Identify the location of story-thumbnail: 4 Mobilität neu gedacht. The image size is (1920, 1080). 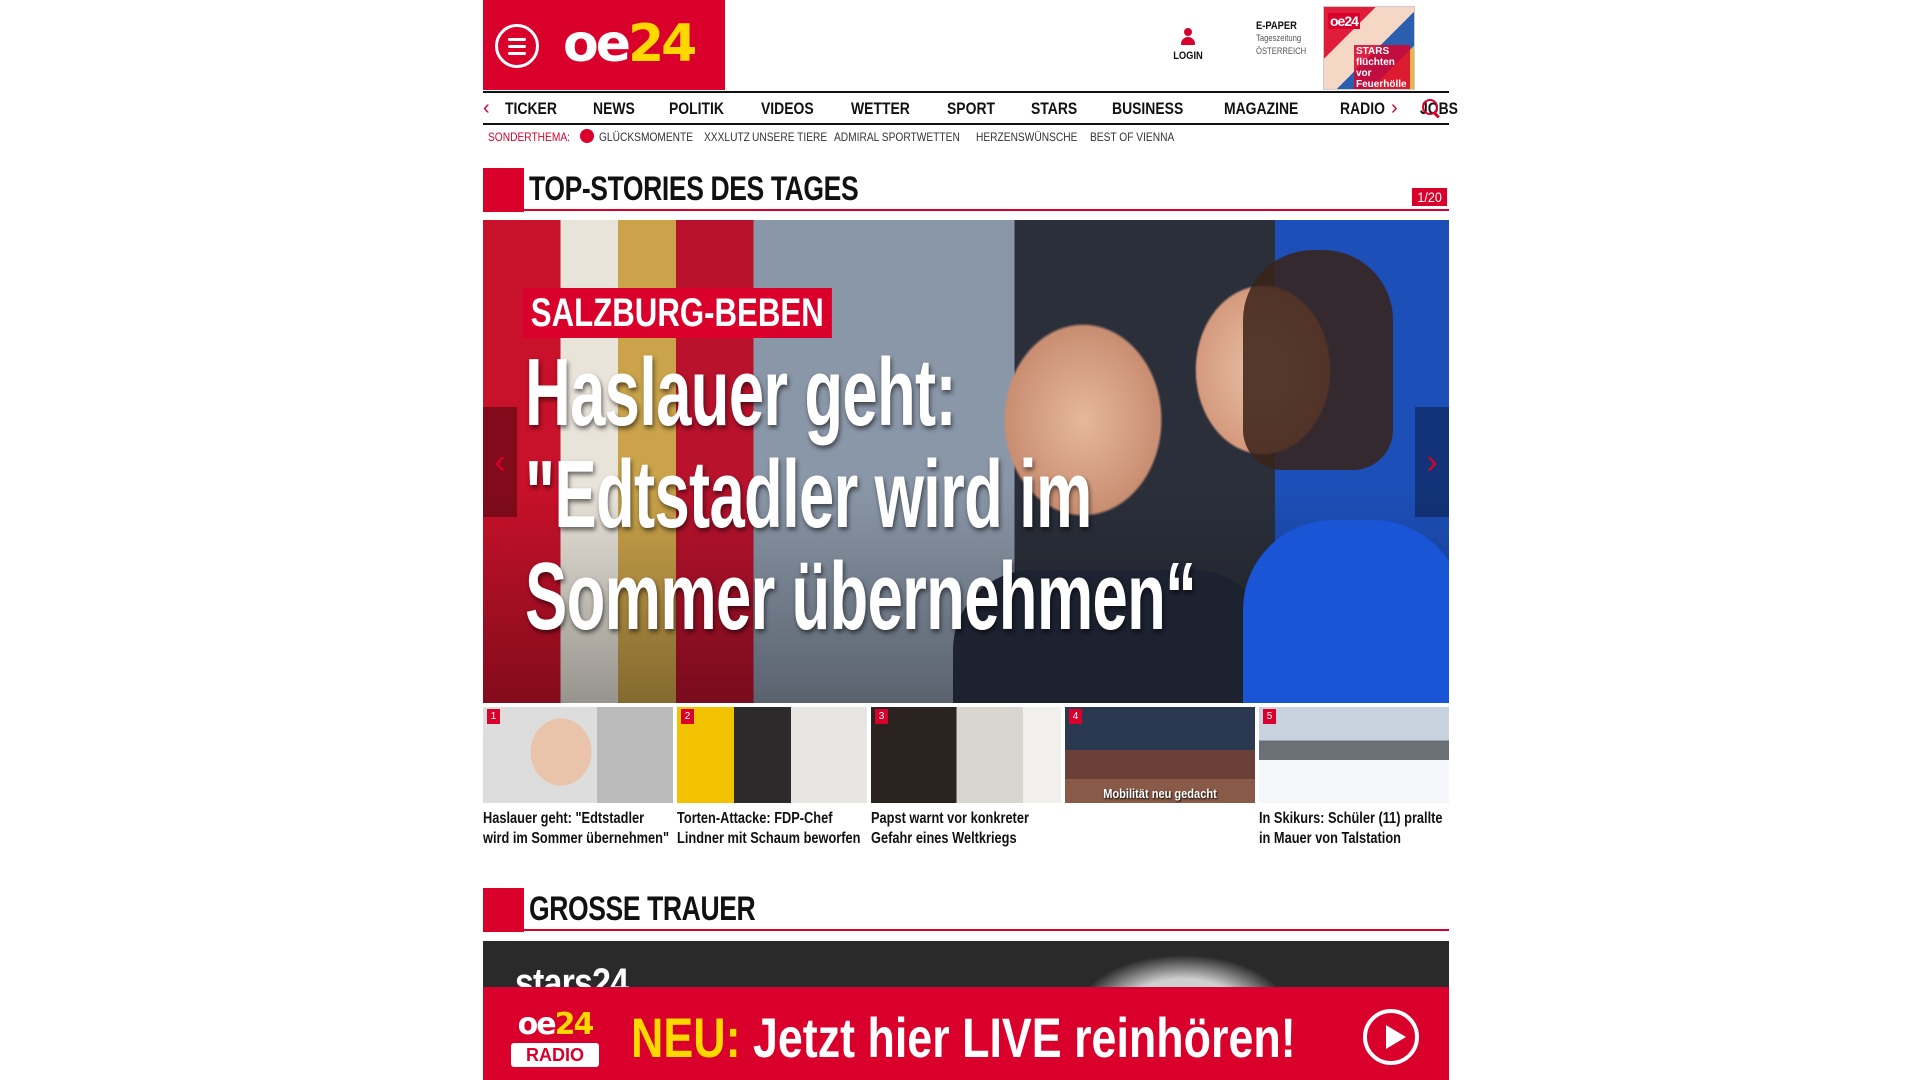
(1160, 758).